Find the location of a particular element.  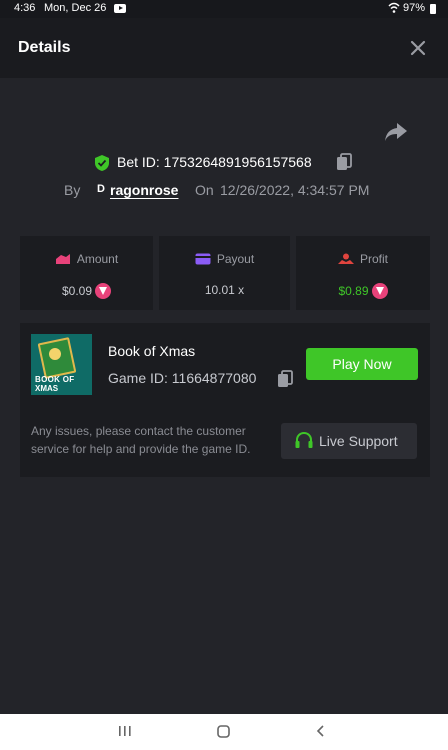

bet-id: Bet ID: 1753264891956157568 is located at coordinates (214, 162).